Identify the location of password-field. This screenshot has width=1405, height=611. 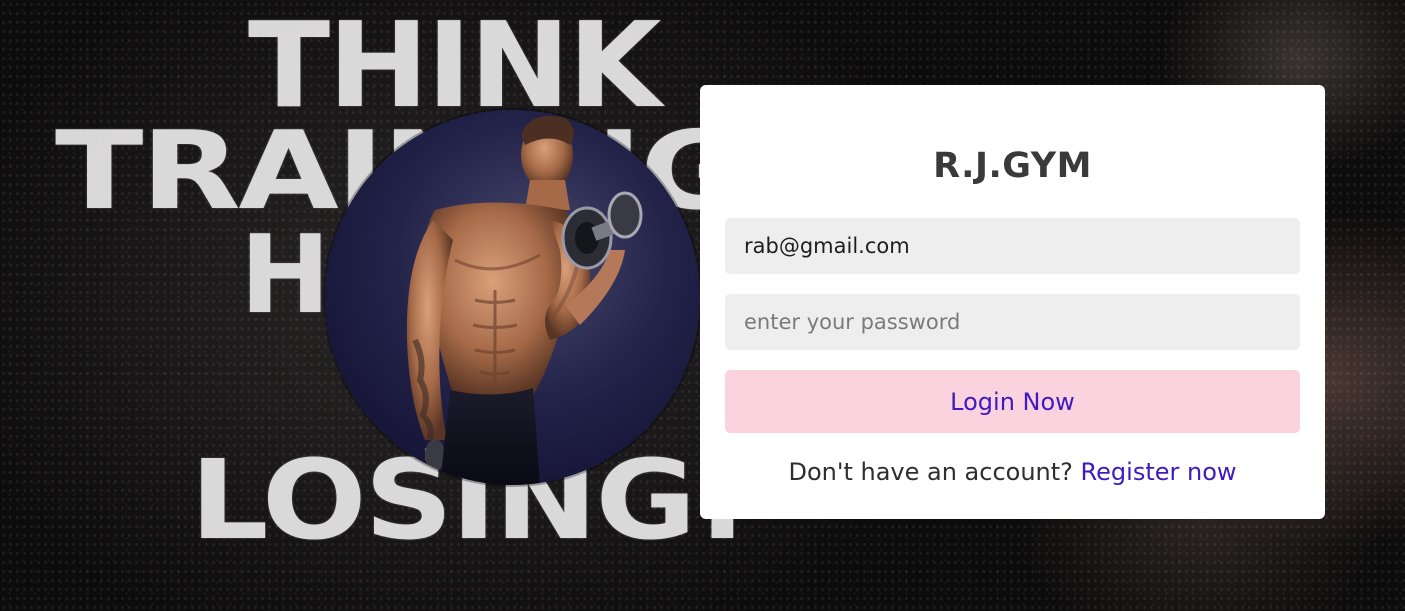
(1012, 322).